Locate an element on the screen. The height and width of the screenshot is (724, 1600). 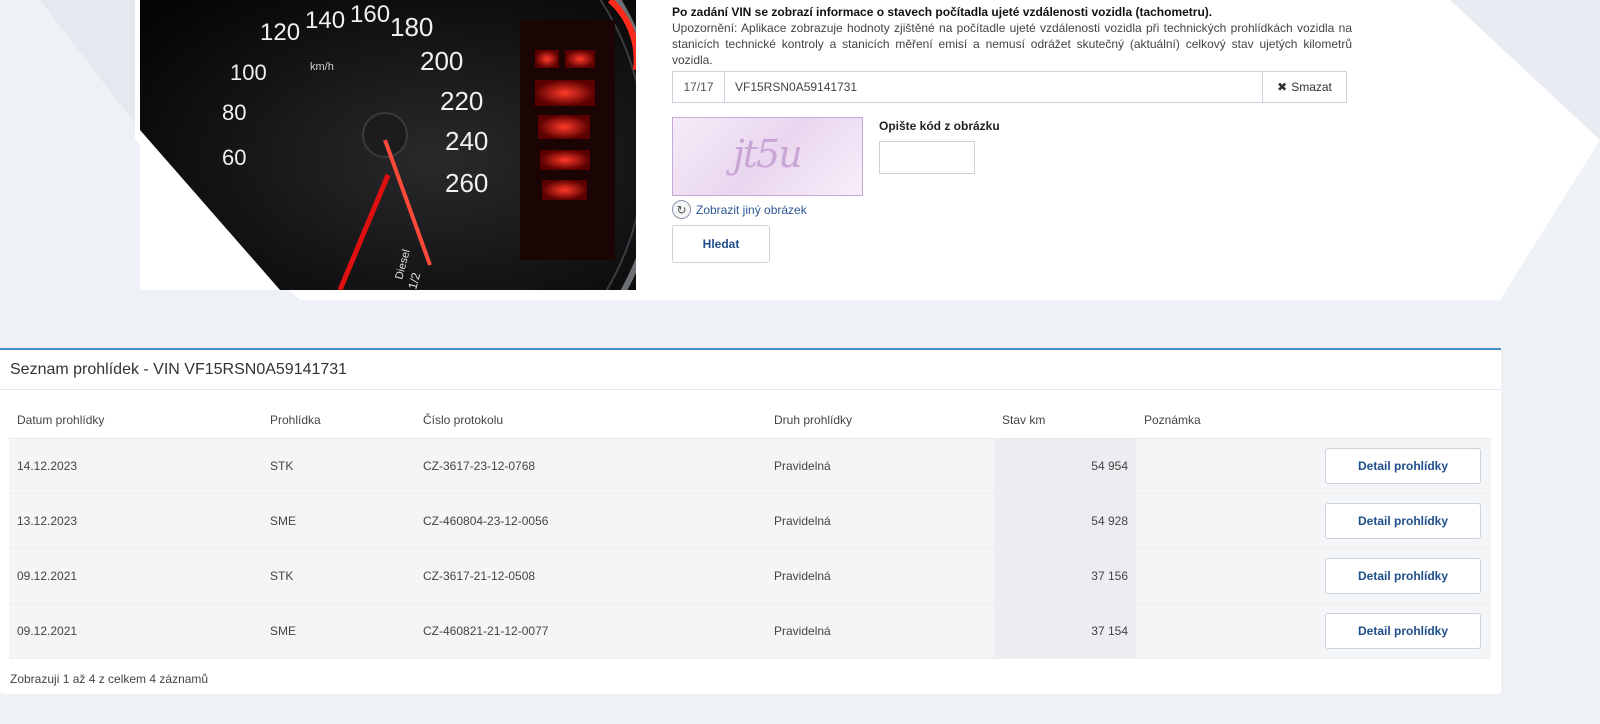
vin-input is located at coordinates (993, 87).